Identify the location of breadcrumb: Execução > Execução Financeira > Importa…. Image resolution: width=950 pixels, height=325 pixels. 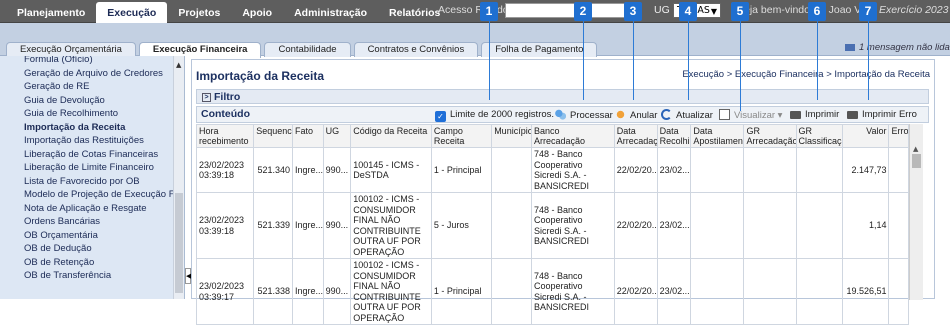
(806, 74).